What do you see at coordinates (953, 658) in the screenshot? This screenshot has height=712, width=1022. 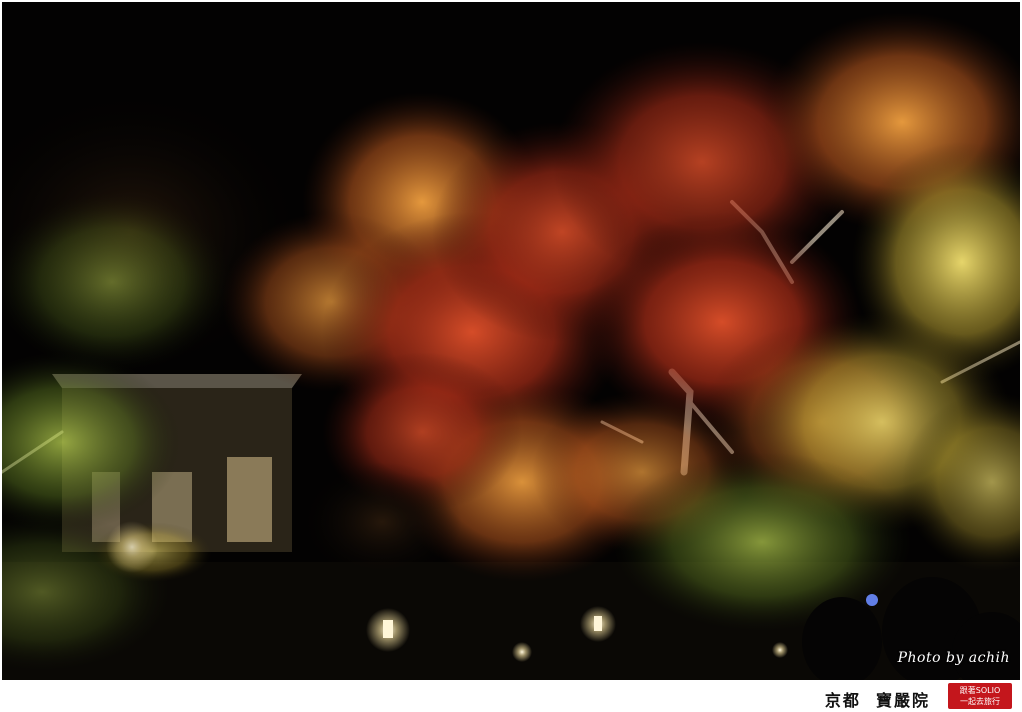 I see `photo-watermark: Photo by achih` at bounding box center [953, 658].